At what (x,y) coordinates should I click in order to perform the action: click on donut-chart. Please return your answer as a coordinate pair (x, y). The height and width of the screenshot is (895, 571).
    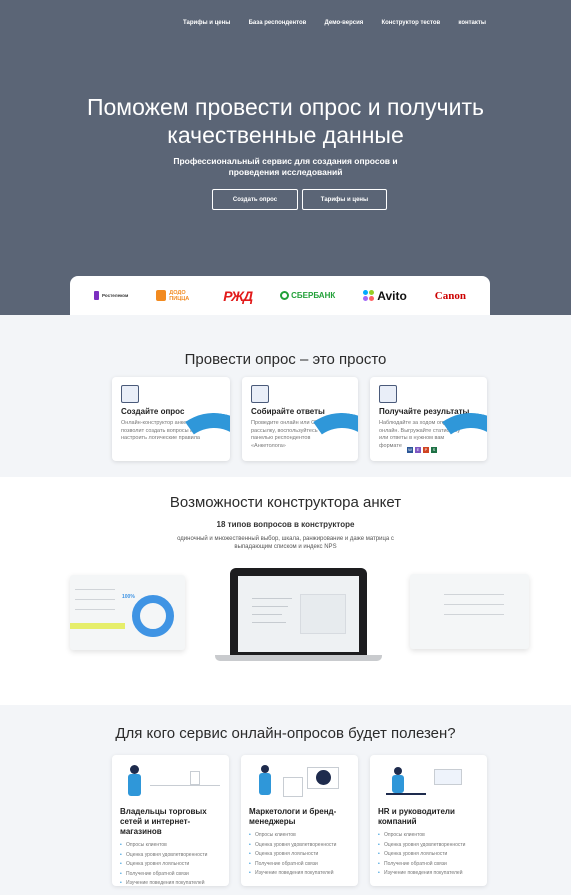
    Looking at the image, I should click on (153, 616).